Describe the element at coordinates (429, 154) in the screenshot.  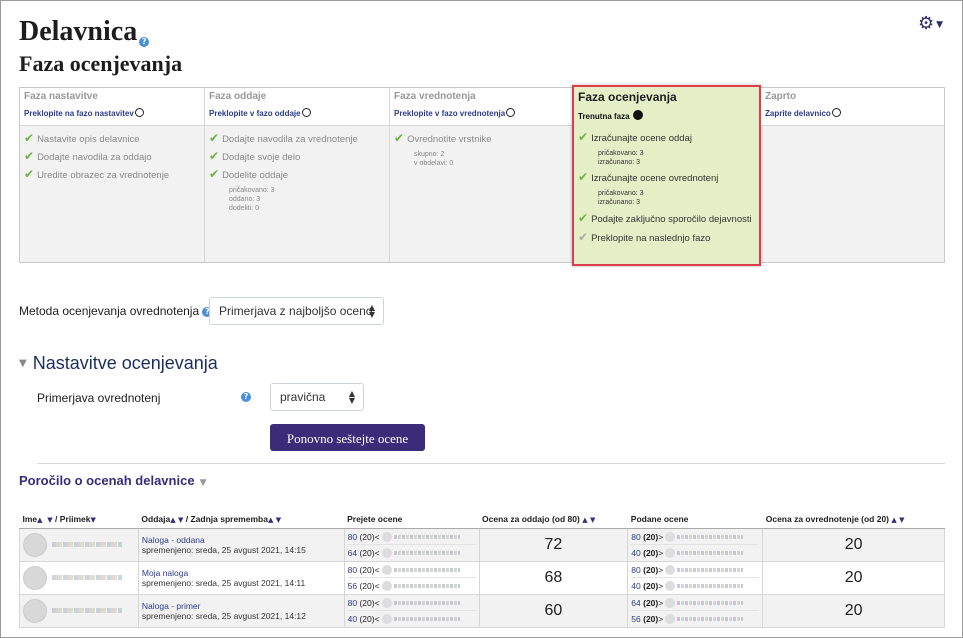
I see `task-detail: skupno: 2` at that location.